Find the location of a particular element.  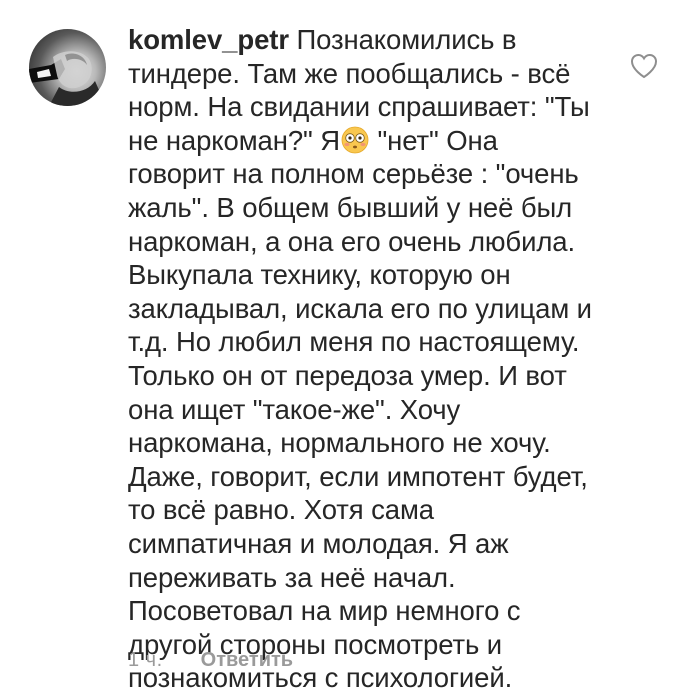

reply-button: Ответить is located at coordinates (247, 660).